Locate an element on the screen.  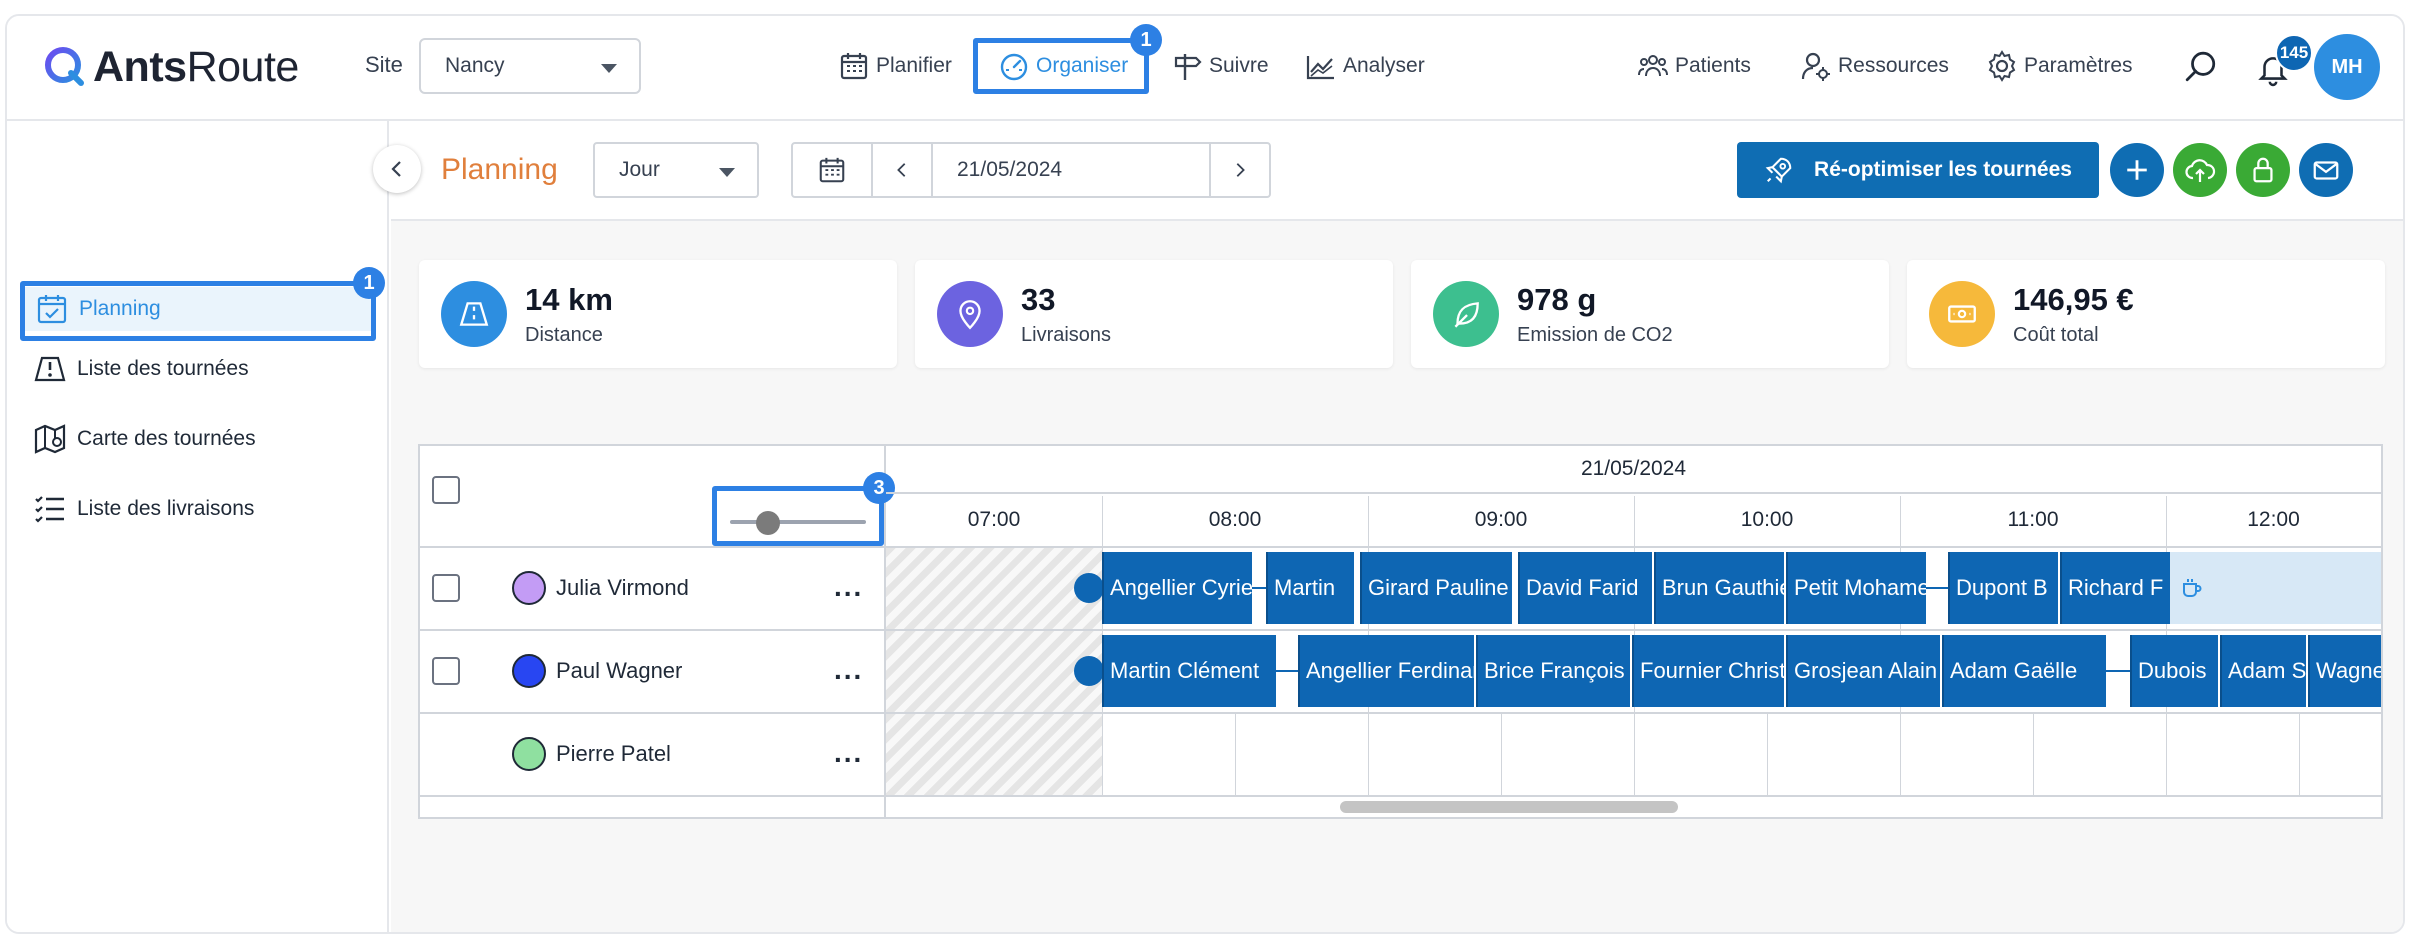
reoptimize-label: Ré-optimiser les tournées is located at coordinates (1943, 169).